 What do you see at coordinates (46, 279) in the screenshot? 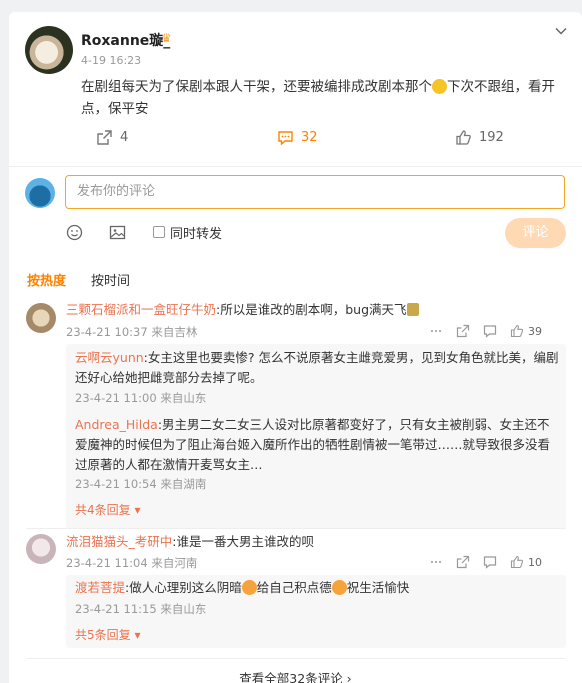
I see `sort-by-hot-tab: 按热度` at bounding box center [46, 279].